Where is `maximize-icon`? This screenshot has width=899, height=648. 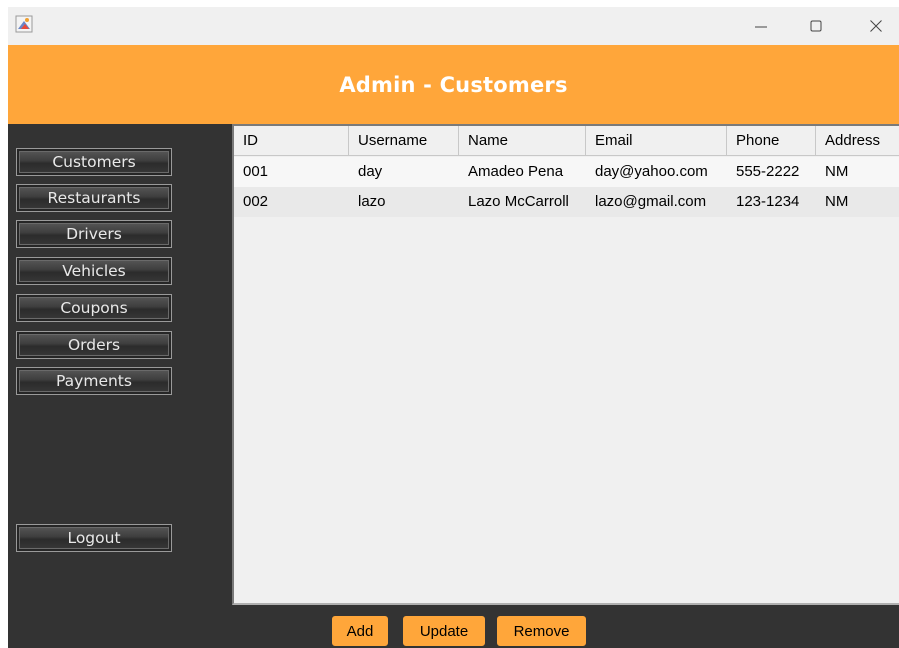
maximize-icon is located at coordinates (816, 26).